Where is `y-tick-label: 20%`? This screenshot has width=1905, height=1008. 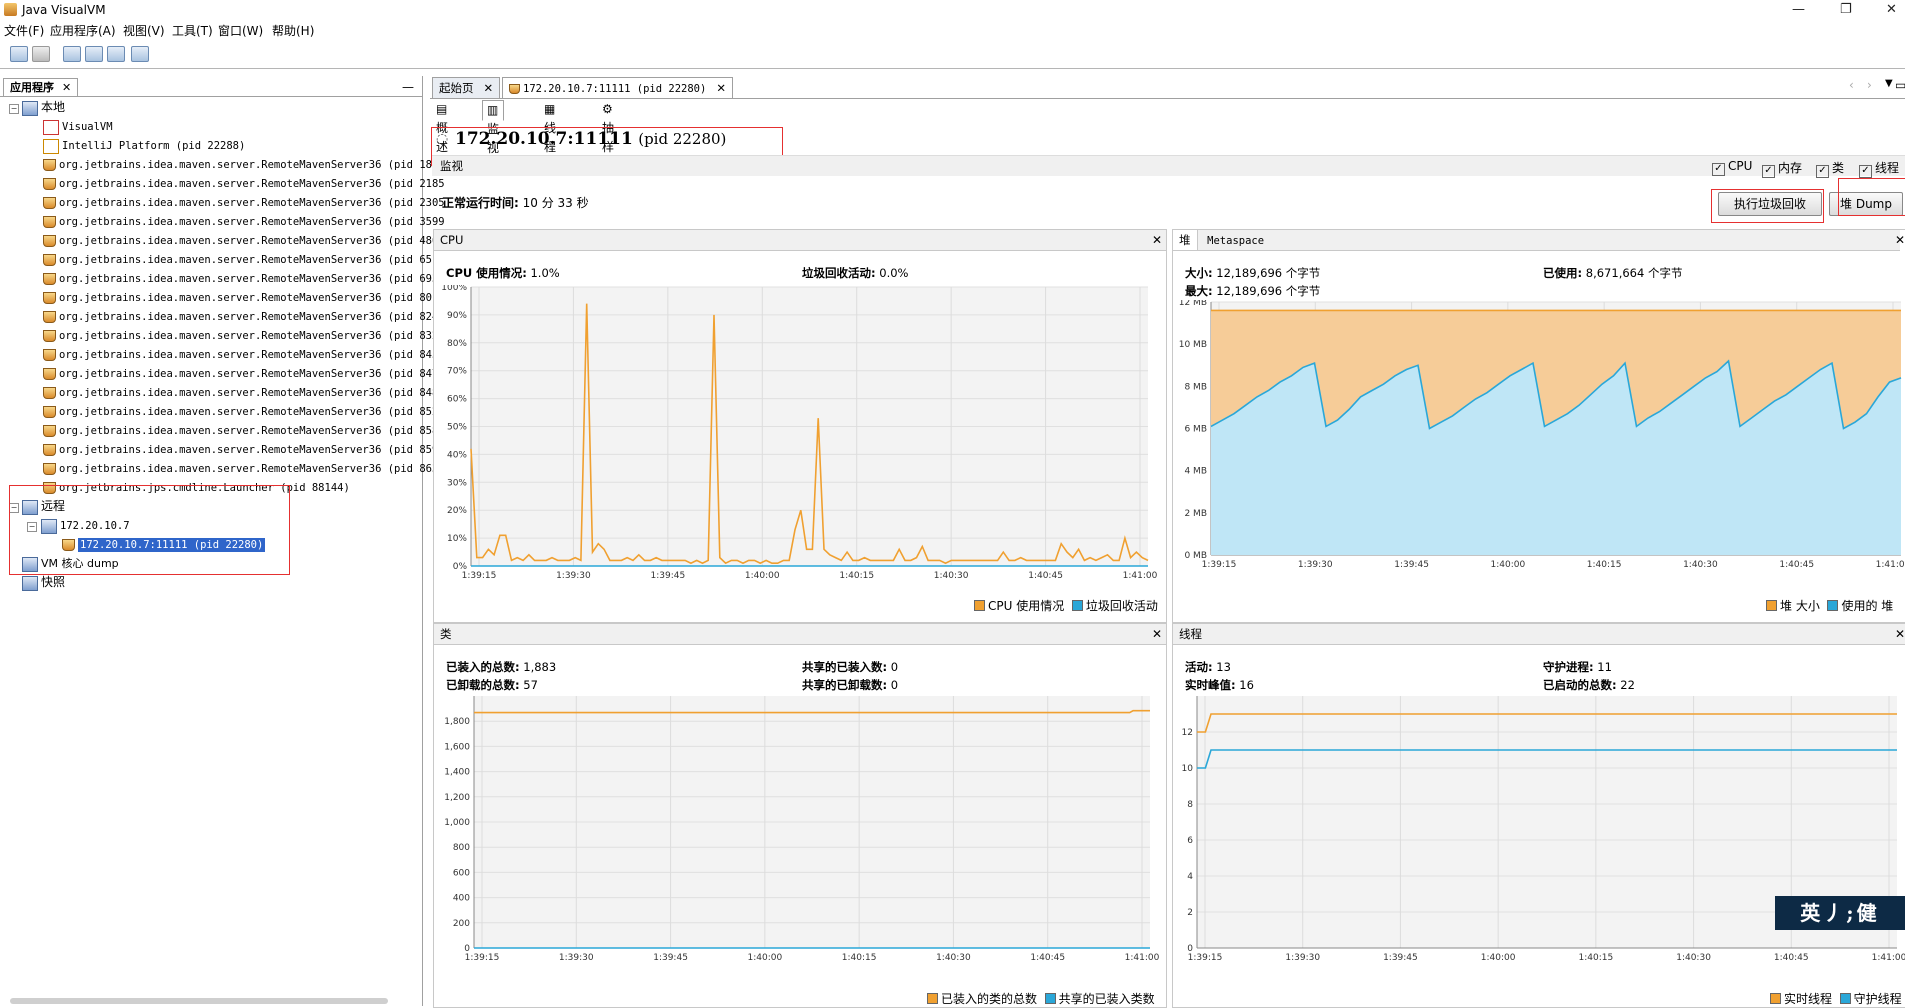 y-tick-label: 20% is located at coordinates (457, 511).